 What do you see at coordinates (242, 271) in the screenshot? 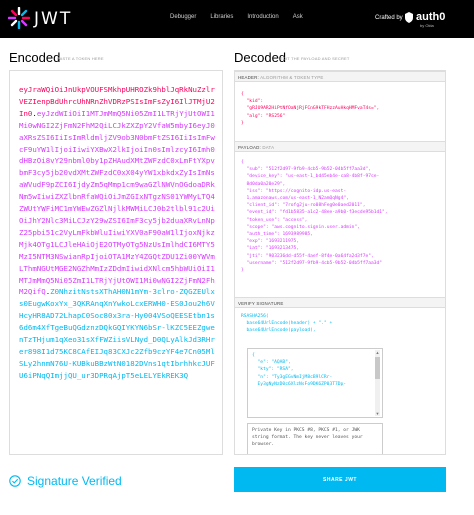
I see `payload-json-line: }` at bounding box center [242, 271].